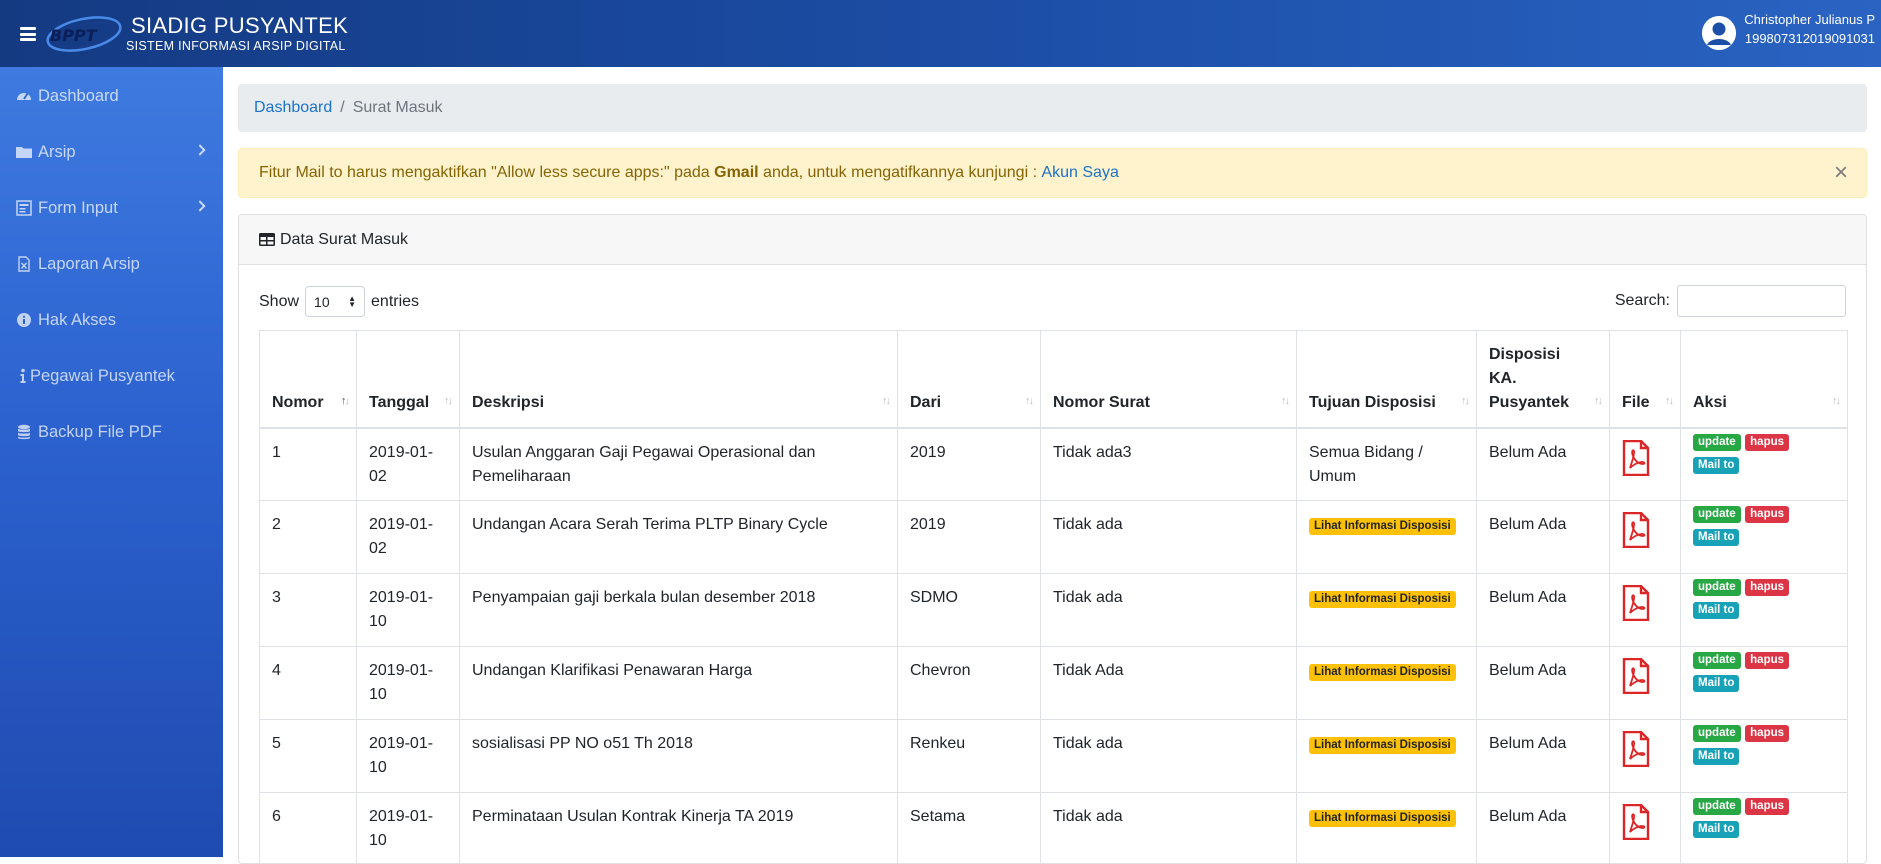  Describe the element at coordinates (1809, 19) in the screenshot. I see `user-name: Christopher Julianus P` at that location.